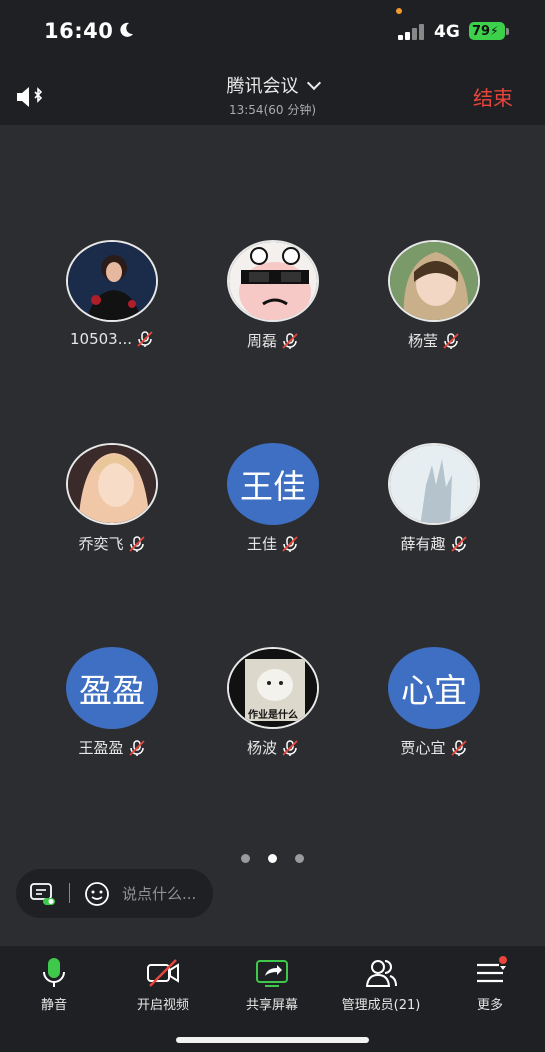 The width and height of the screenshot is (545, 1052). Describe the element at coordinates (381, 1005) in the screenshot. I see `manage-members-label: 管理成员(21)` at that location.